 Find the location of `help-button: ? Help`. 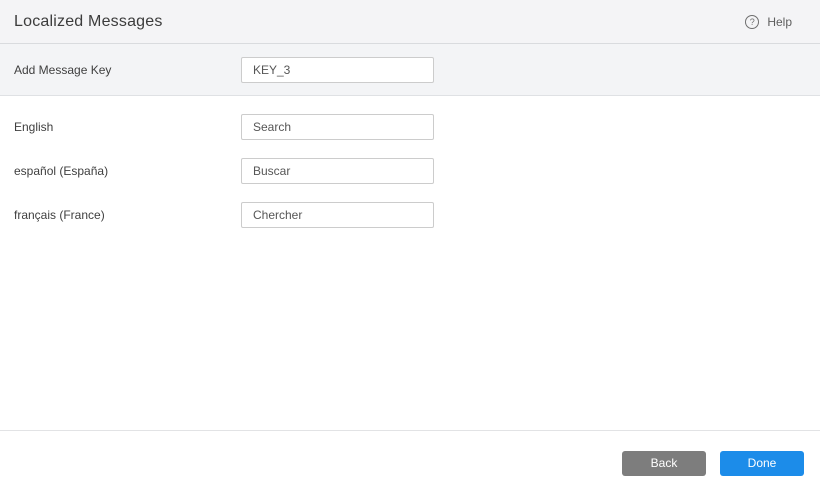

help-button: ? Help is located at coordinates (768, 21).